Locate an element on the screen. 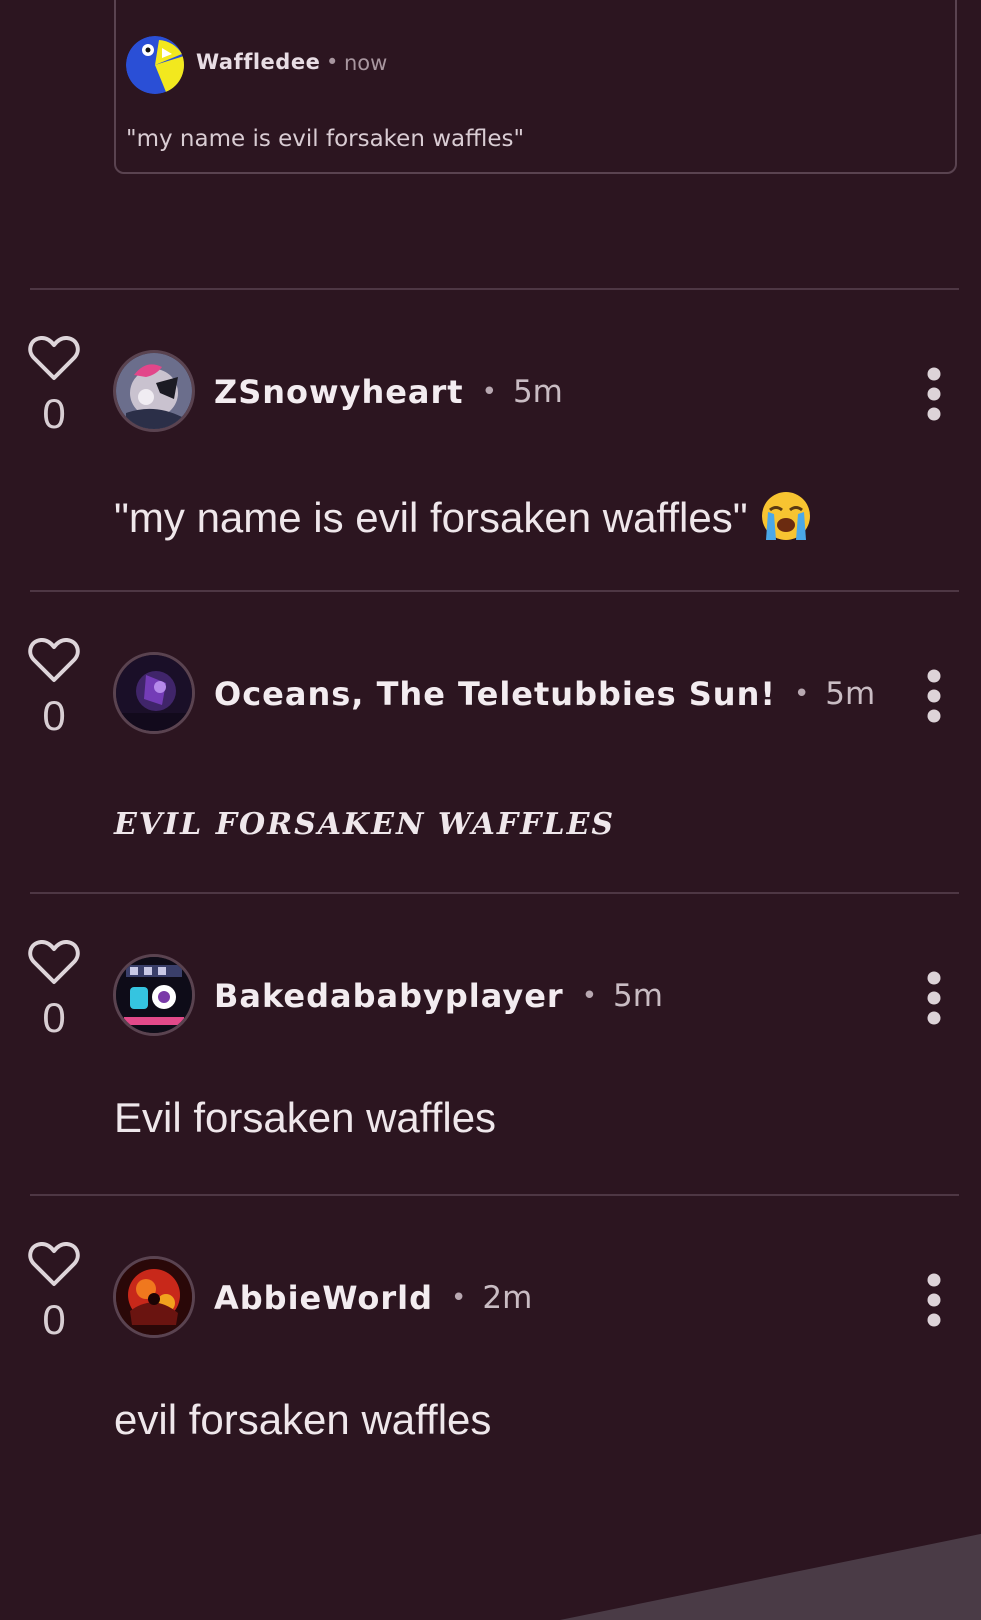 This screenshot has width=981, height=1620. loudly-crying-face-emoji is located at coordinates (785, 516).